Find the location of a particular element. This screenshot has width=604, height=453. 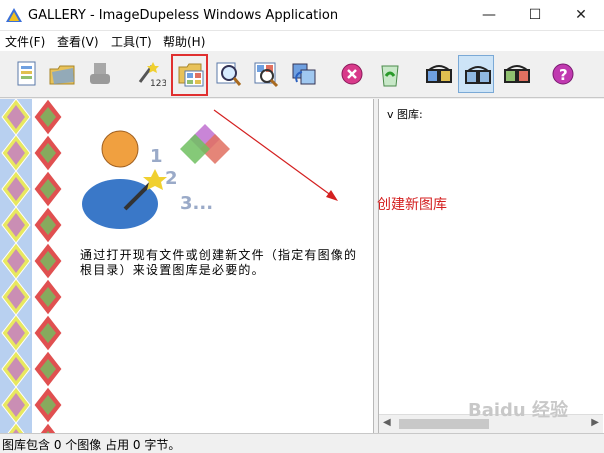

toolbar-button-refresh is located at coordinates (304, 74).